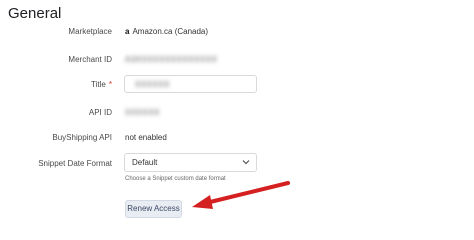 This screenshot has width=474, height=240. What do you see at coordinates (190, 162) in the screenshot?
I see `snippet-date-format-select: Default` at bounding box center [190, 162].